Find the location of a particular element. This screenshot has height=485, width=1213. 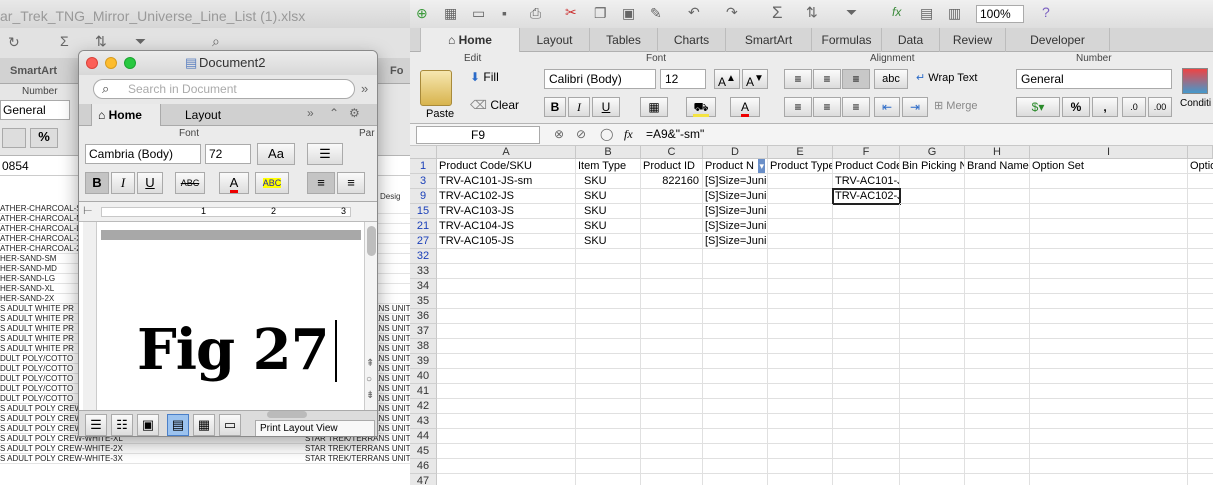

decrease-decimal-button: .00 is located at coordinates (1160, 107).